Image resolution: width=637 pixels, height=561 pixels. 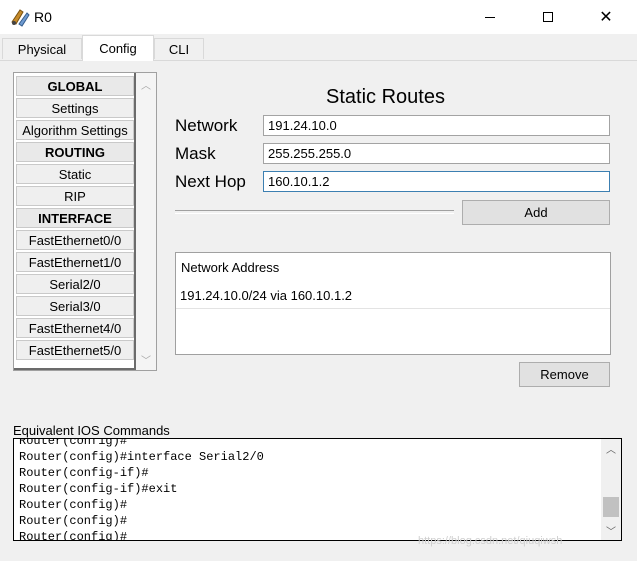 I want to click on sidebar-item-fastethernet1-0: FastEthernet1/0, so click(x=75, y=262).